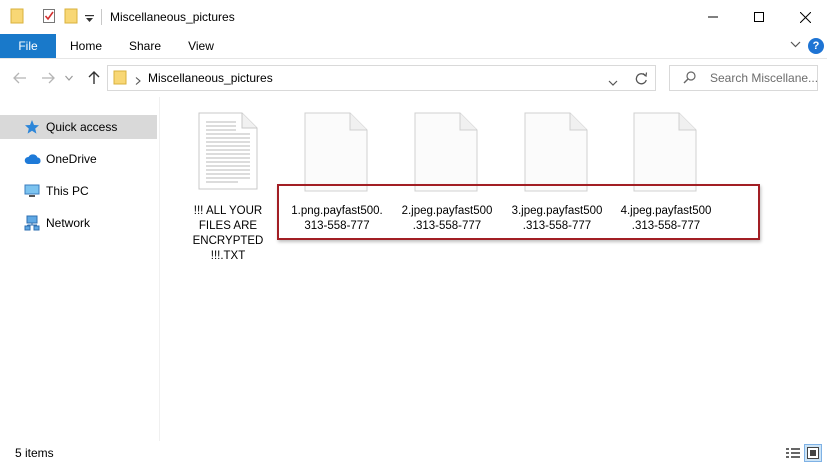 This screenshot has width=827, height=465. I want to click on chevron-down-icon, so click(69, 78).